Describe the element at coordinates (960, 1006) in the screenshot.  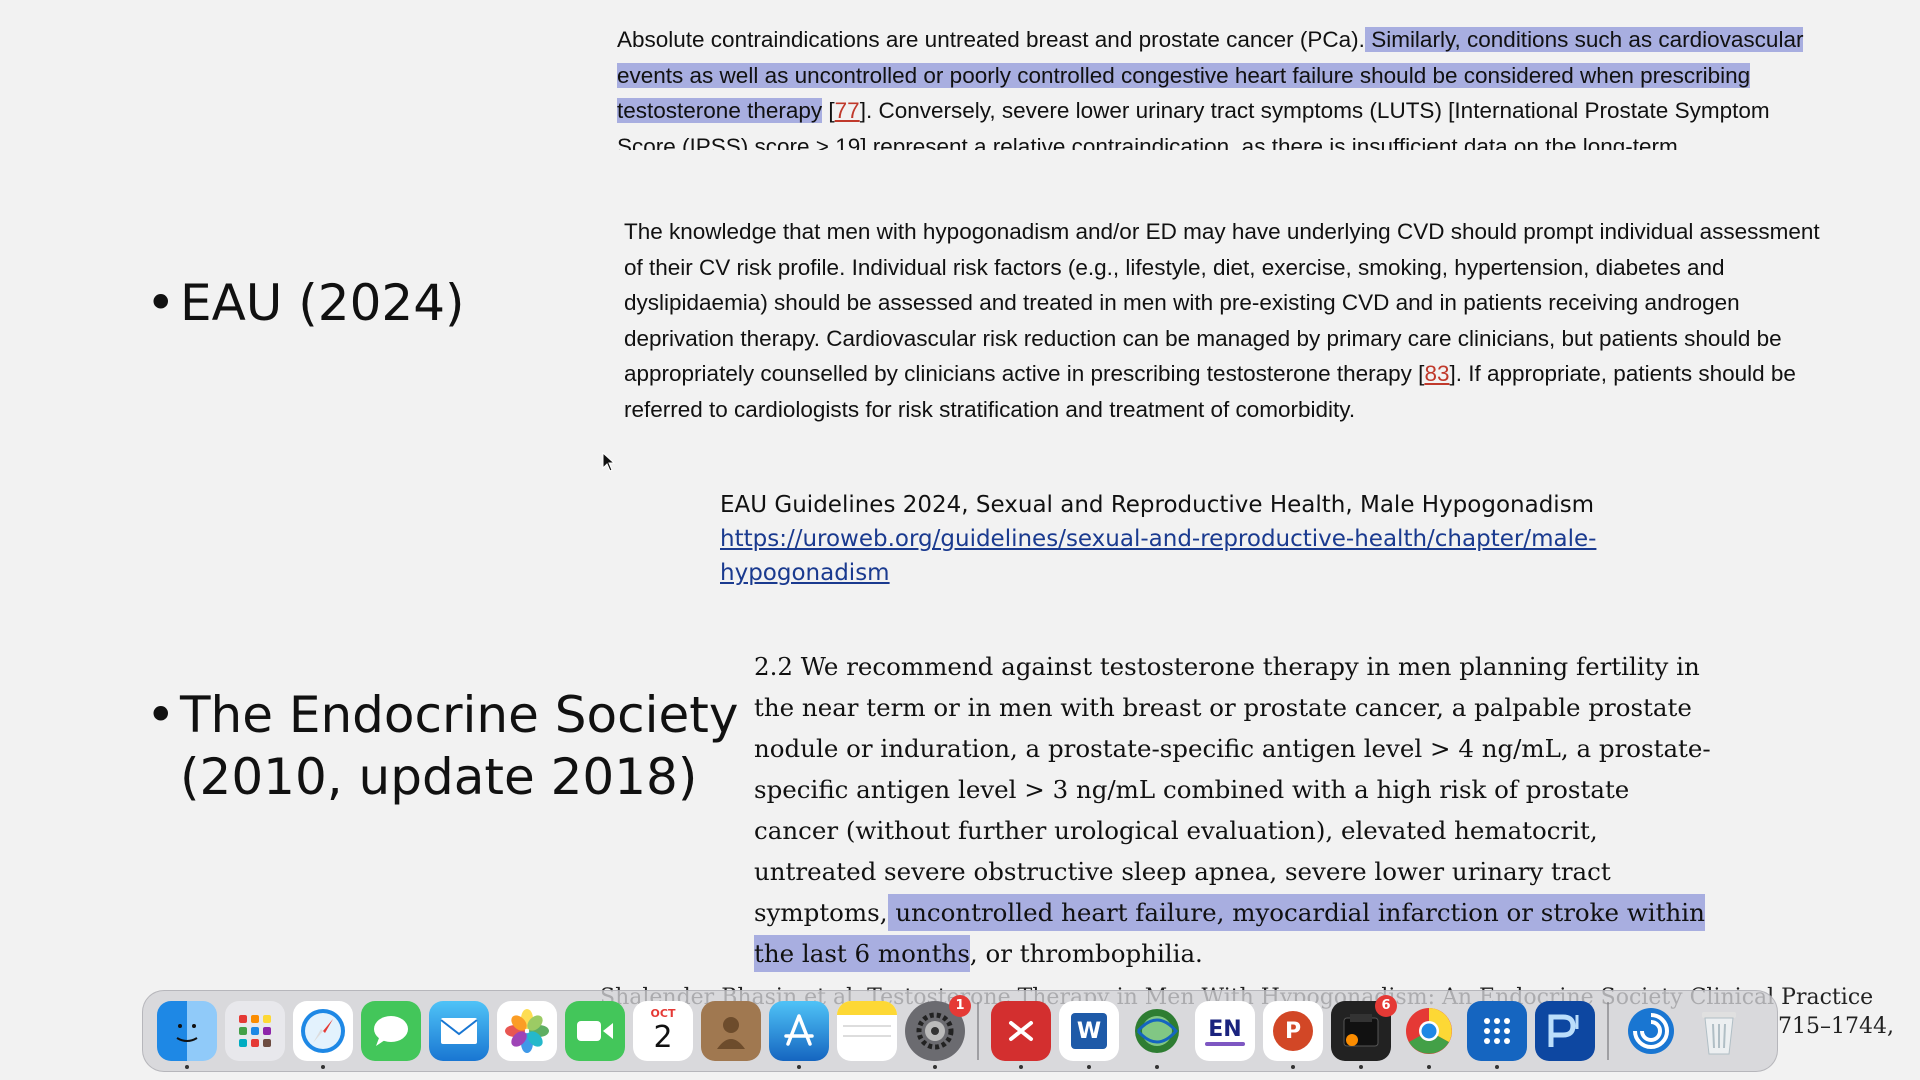
I see `settings-badge: 1` at that location.